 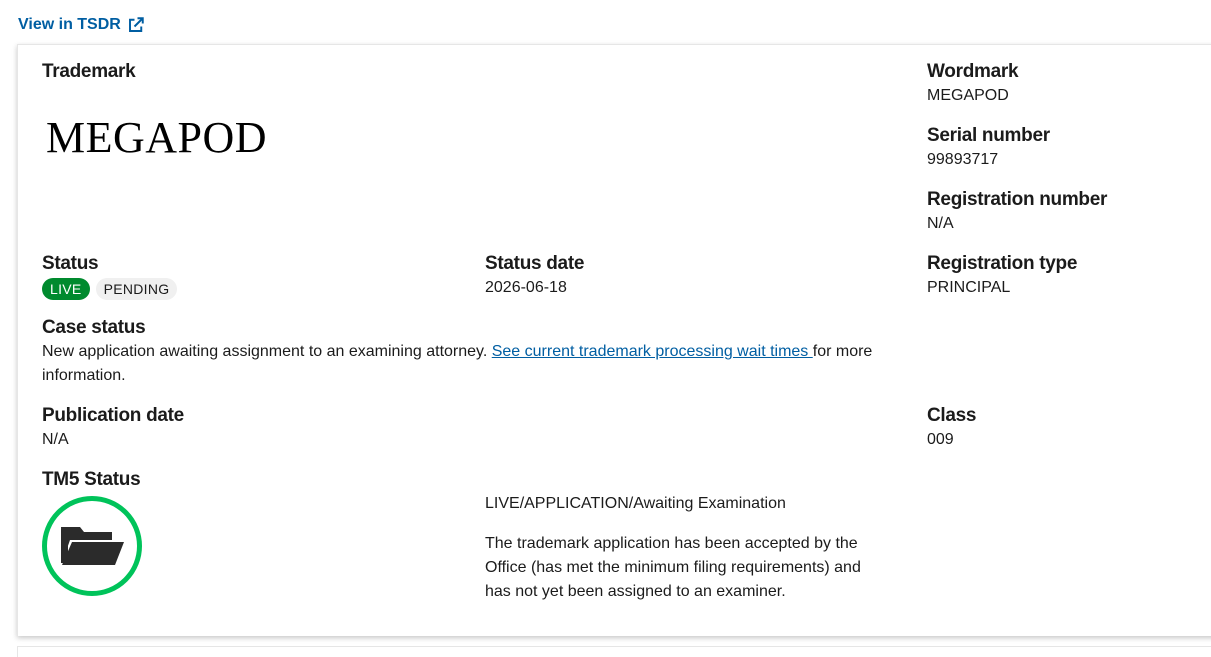 What do you see at coordinates (70, 263) in the screenshot?
I see `status-label: Status` at bounding box center [70, 263].